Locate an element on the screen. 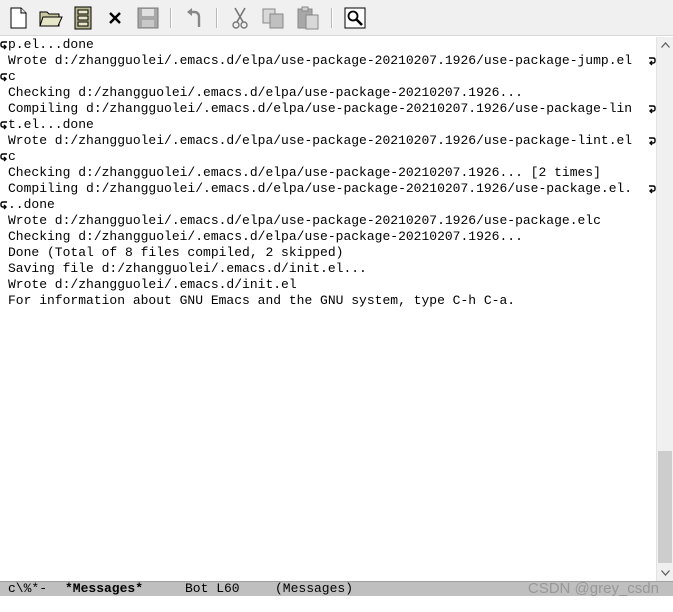 This screenshot has height=612, width=673. toolbar is located at coordinates (336, 18).